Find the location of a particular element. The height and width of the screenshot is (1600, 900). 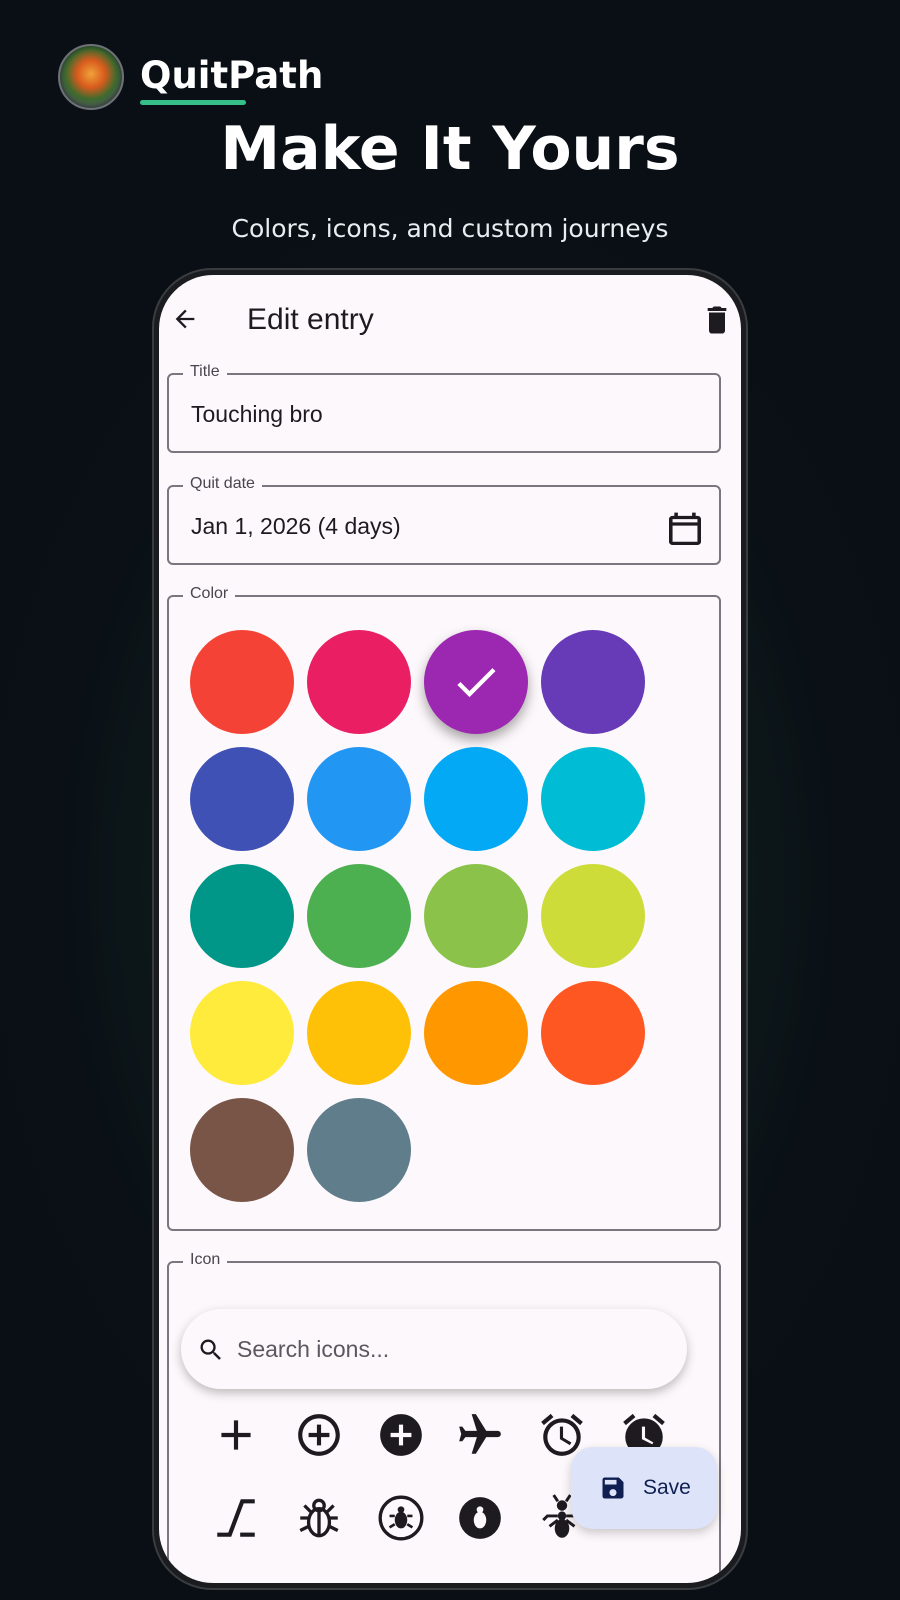

bug-circle-outline-icon is located at coordinates (401, 1518).